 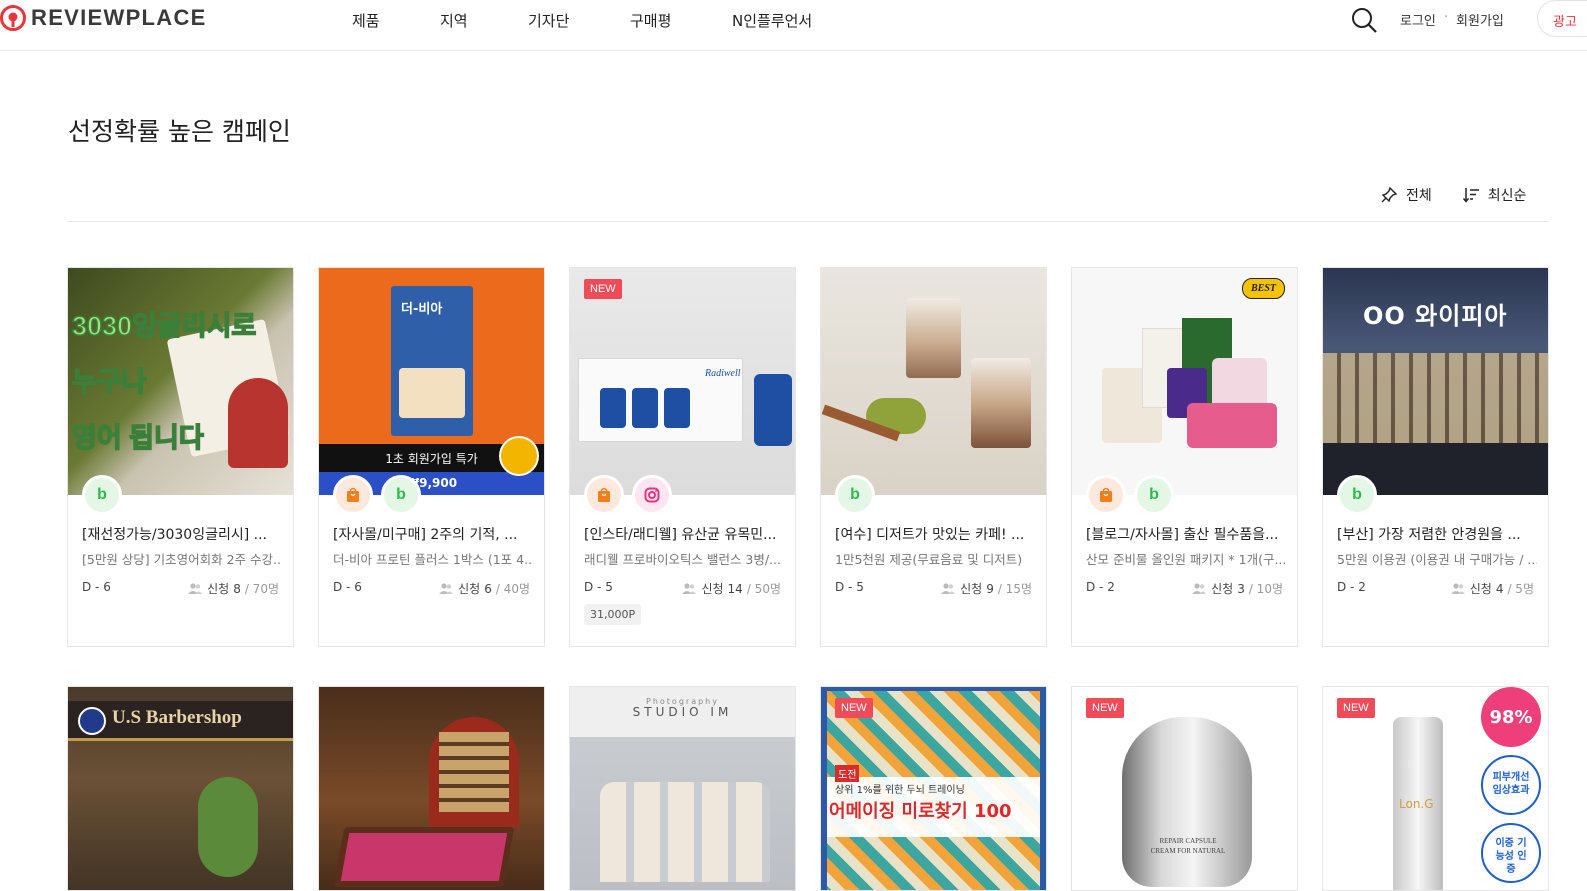 I want to click on sort-latest-button: 최신순, so click(x=1494, y=195).